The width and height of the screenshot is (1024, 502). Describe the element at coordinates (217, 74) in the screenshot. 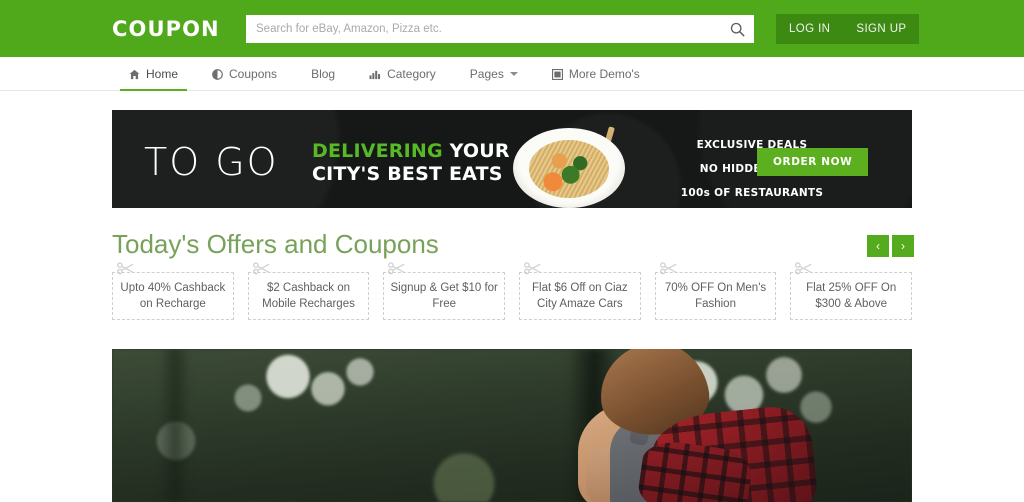

I see `coupon-circle-icon` at that location.